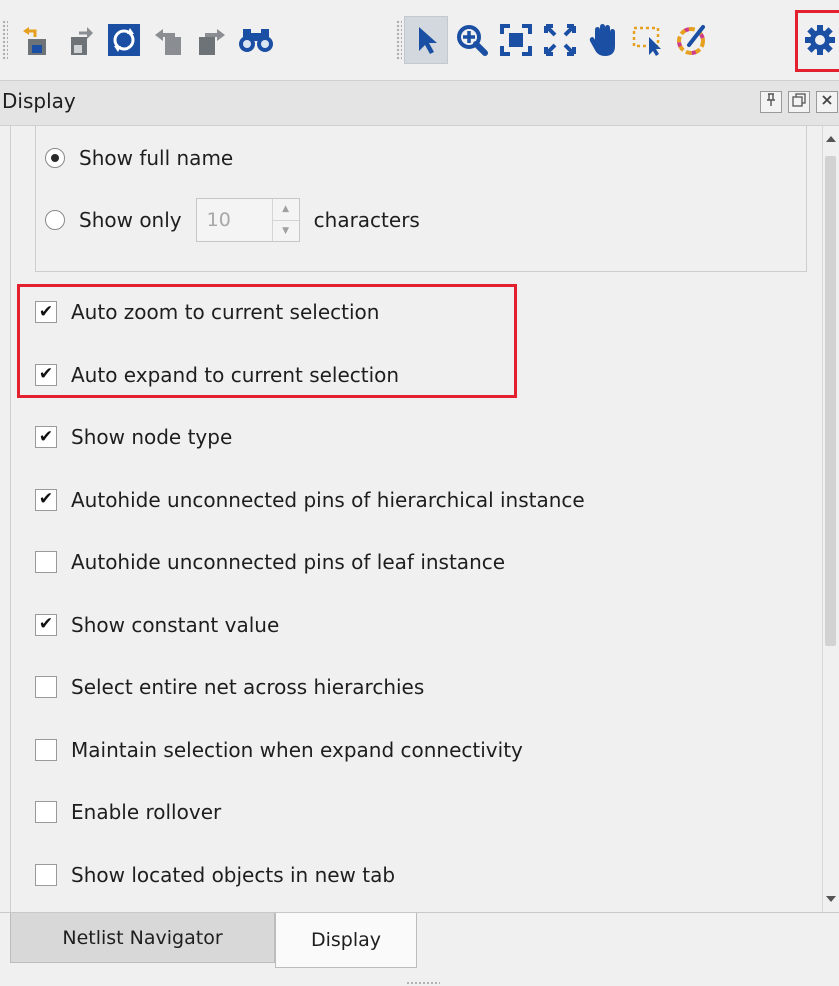  I want to click on pin-icon, so click(771, 102).